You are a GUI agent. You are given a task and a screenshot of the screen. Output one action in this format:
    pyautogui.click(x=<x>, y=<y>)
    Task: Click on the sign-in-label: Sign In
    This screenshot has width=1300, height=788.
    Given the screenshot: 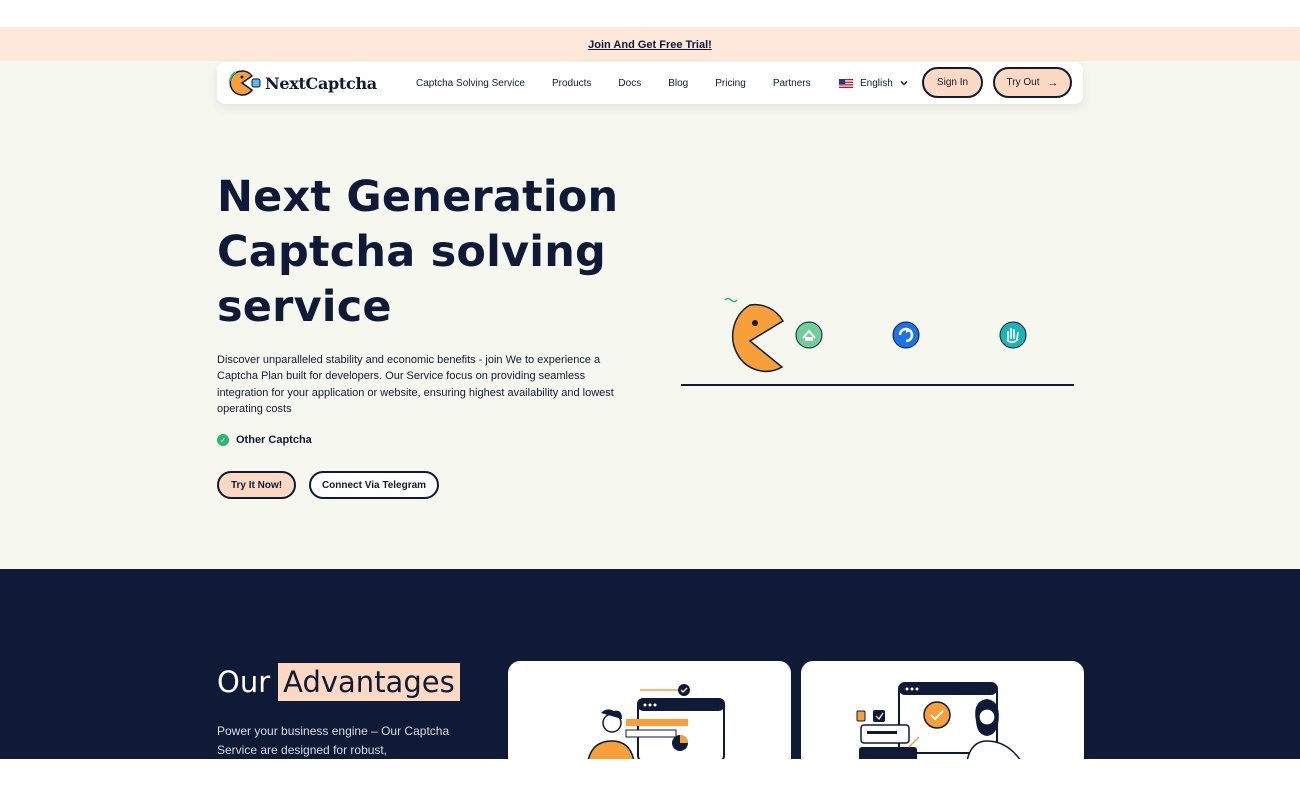 What is the action you would take?
    pyautogui.click(x=952, y=82)
    